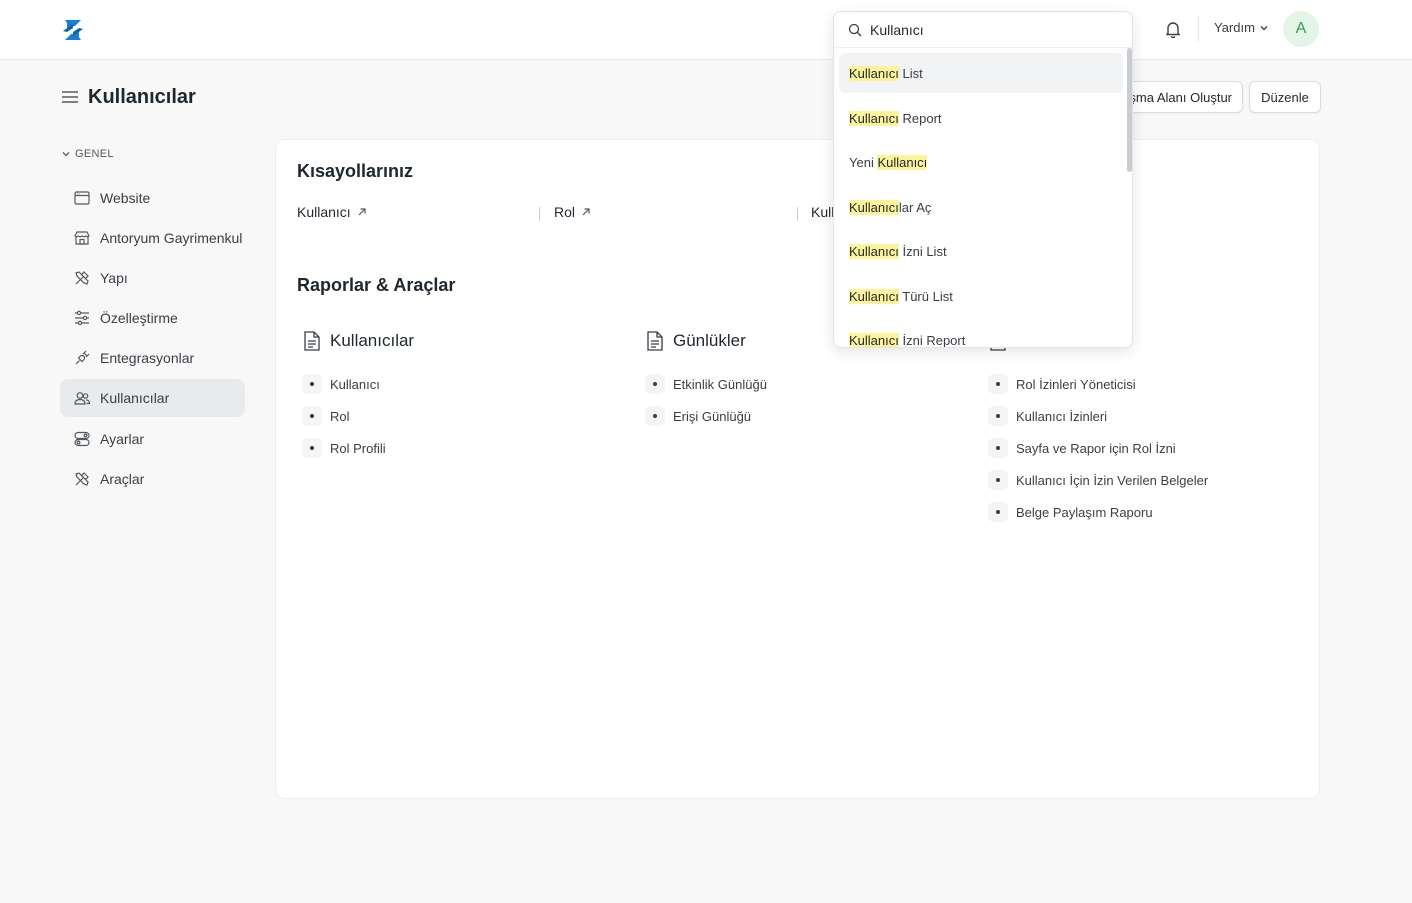  Describe the element at coordinates (565, 212) in the screenshot. I see `shortcut-label: Rol` at that location.